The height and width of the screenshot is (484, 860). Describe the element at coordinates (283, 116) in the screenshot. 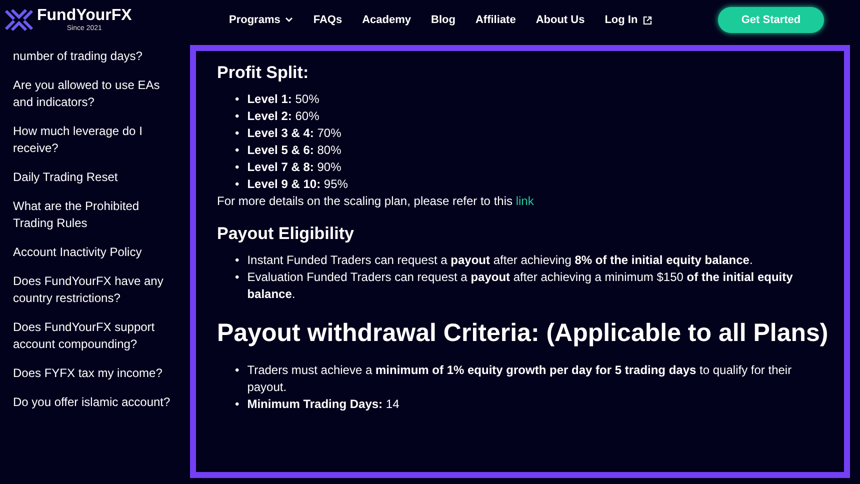

I see `bullet-text: Level 2: 60%` at that location.